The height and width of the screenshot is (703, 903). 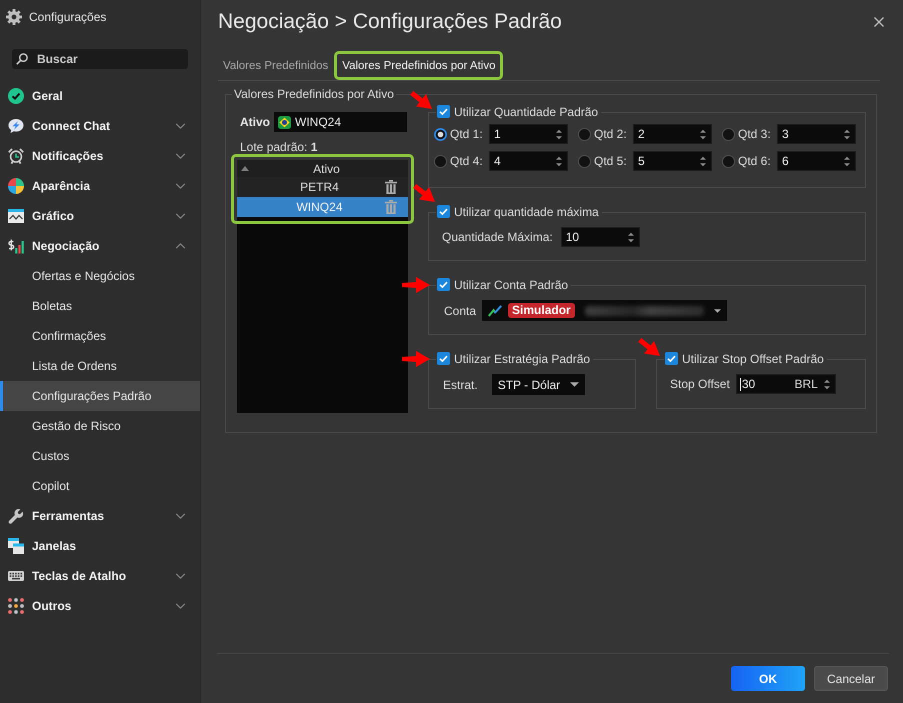 What do you see at coordinates (100, 456) in the screenshot?
I see `nav-subitem: Custos` at bounding box center [100, 456].